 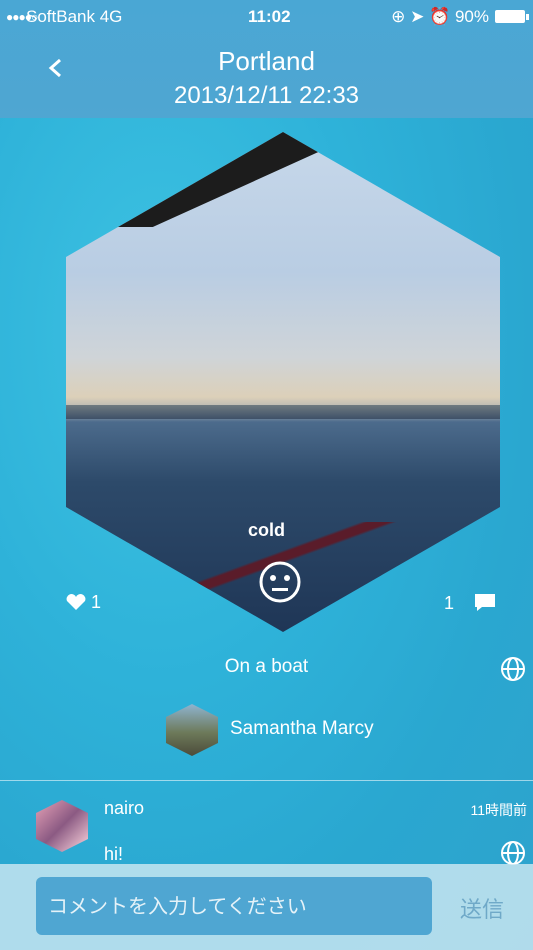 I want to click on comment-input-bar: 送信, so click(x=266, y=907).